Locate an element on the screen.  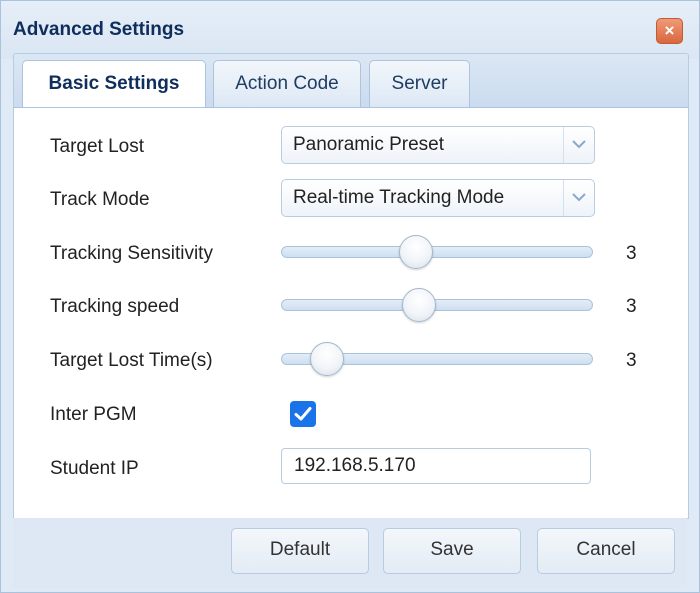
tracking-speed-slider-handle is located at coordinates (418, 305).